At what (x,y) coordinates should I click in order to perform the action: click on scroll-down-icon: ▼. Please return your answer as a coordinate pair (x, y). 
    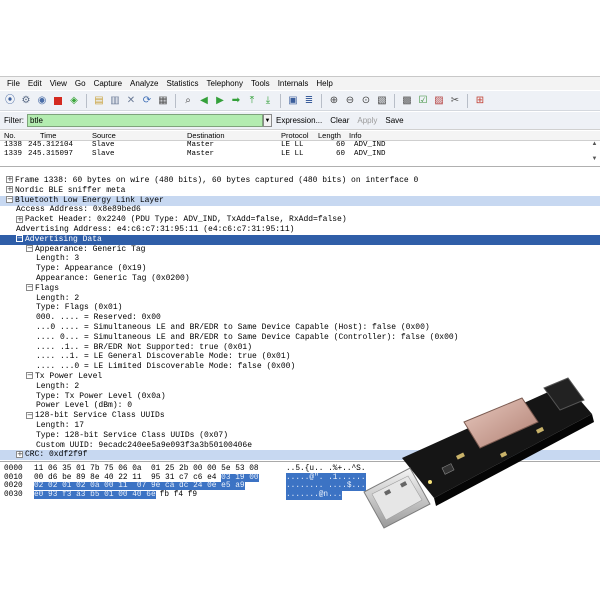
    Looking at the image, I should click on (594, 160).